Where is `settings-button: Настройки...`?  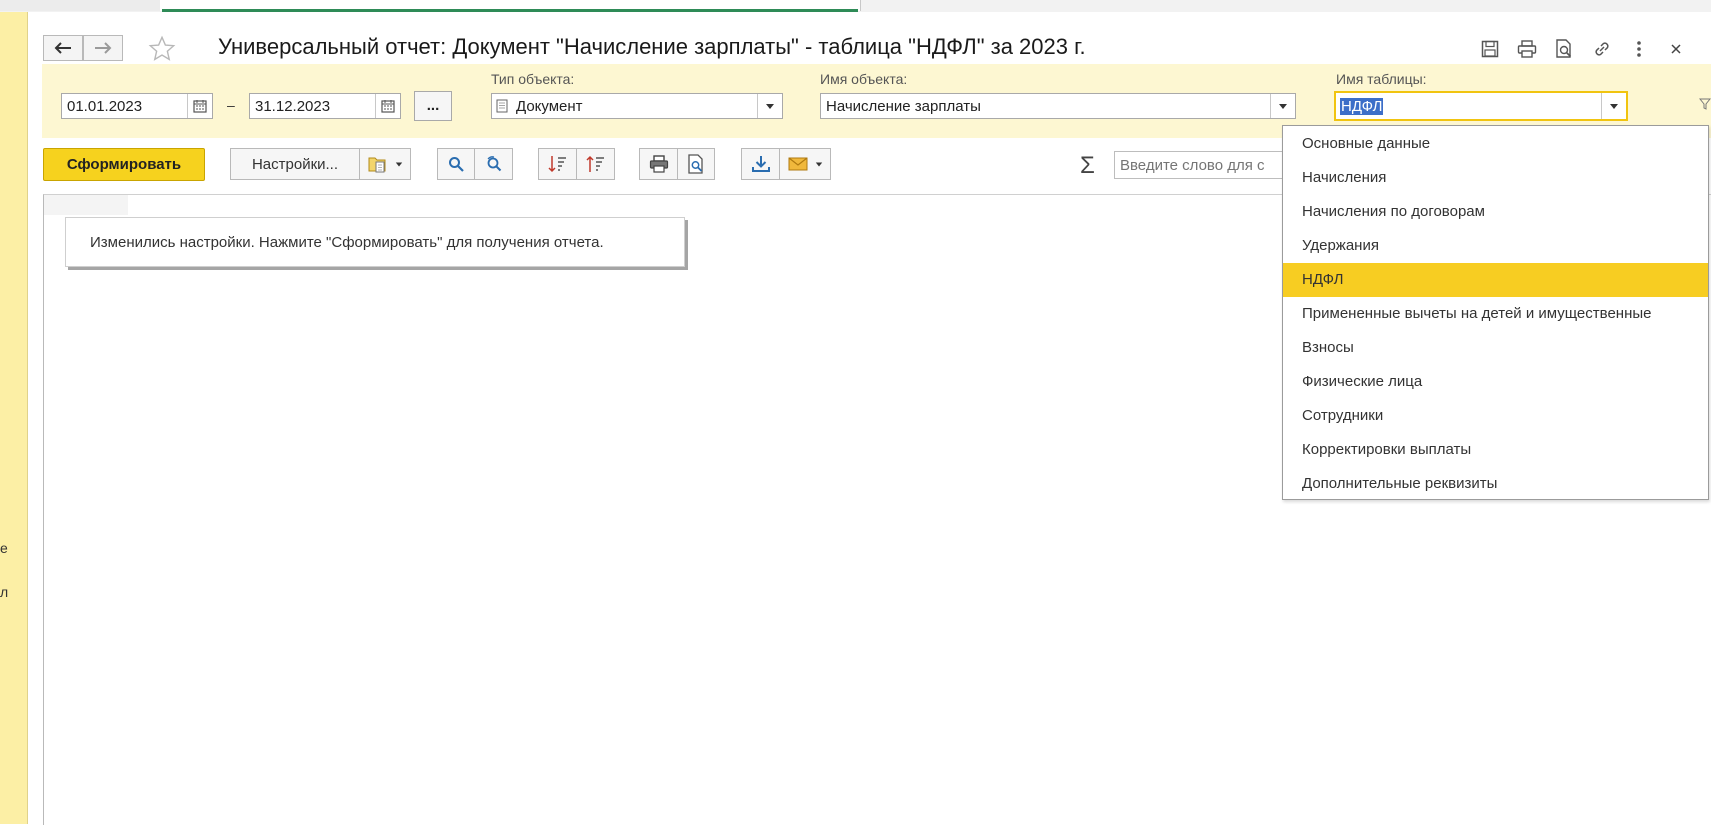 settings-button: Настройки... is located at coordinates (295, 164).